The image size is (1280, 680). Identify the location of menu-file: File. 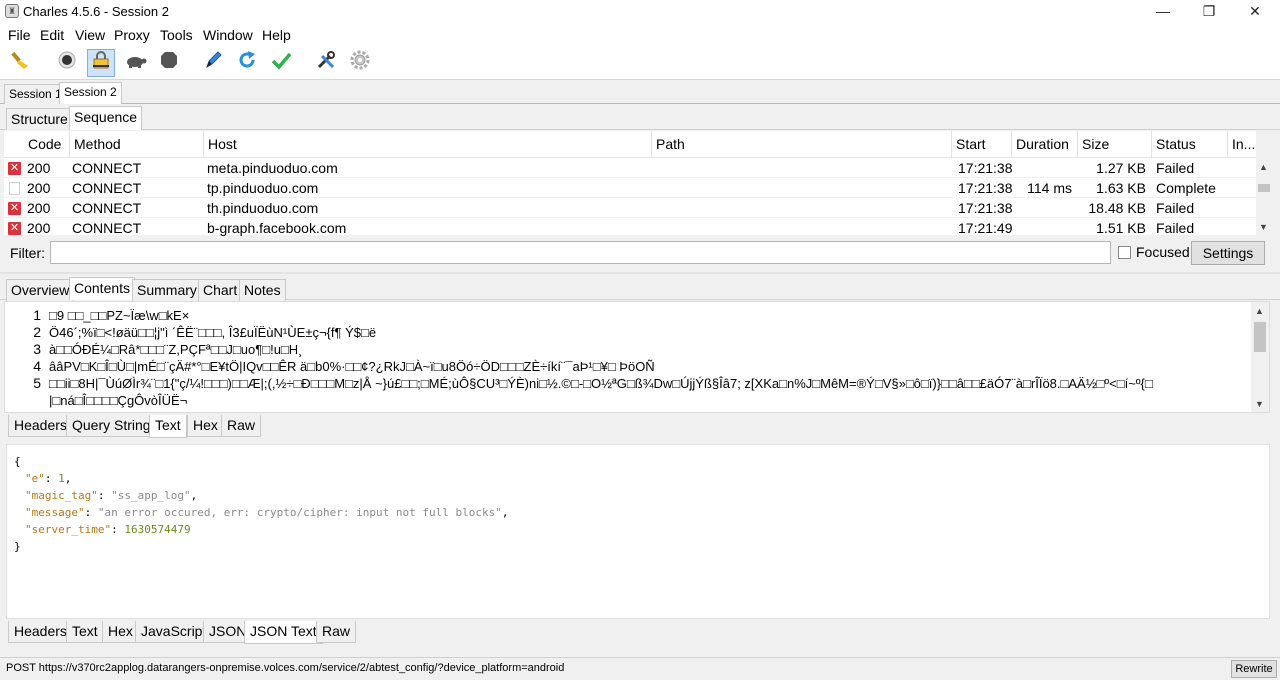
(19, 35).